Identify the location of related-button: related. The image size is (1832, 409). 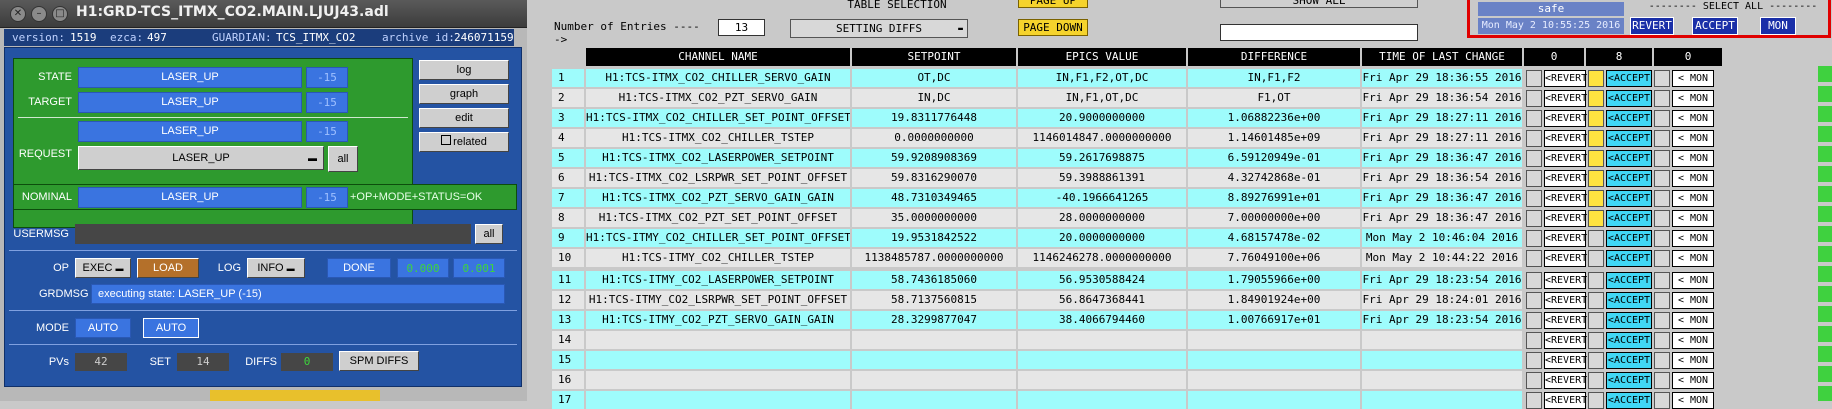
(464, 142).